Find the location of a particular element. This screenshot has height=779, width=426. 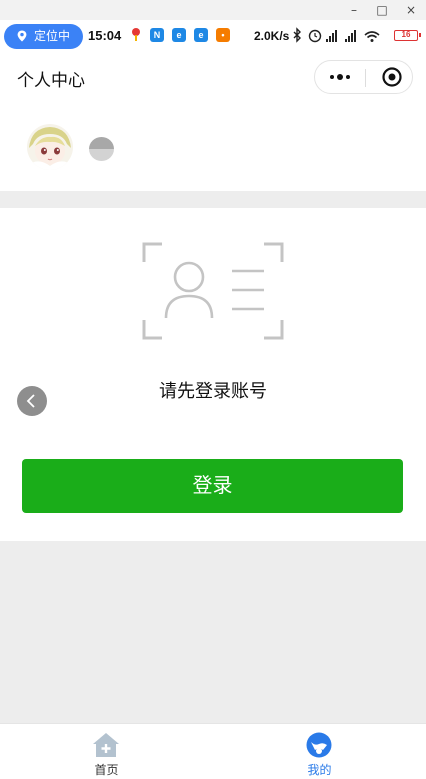

location-pin-icon is located at coordinates (22, 36).